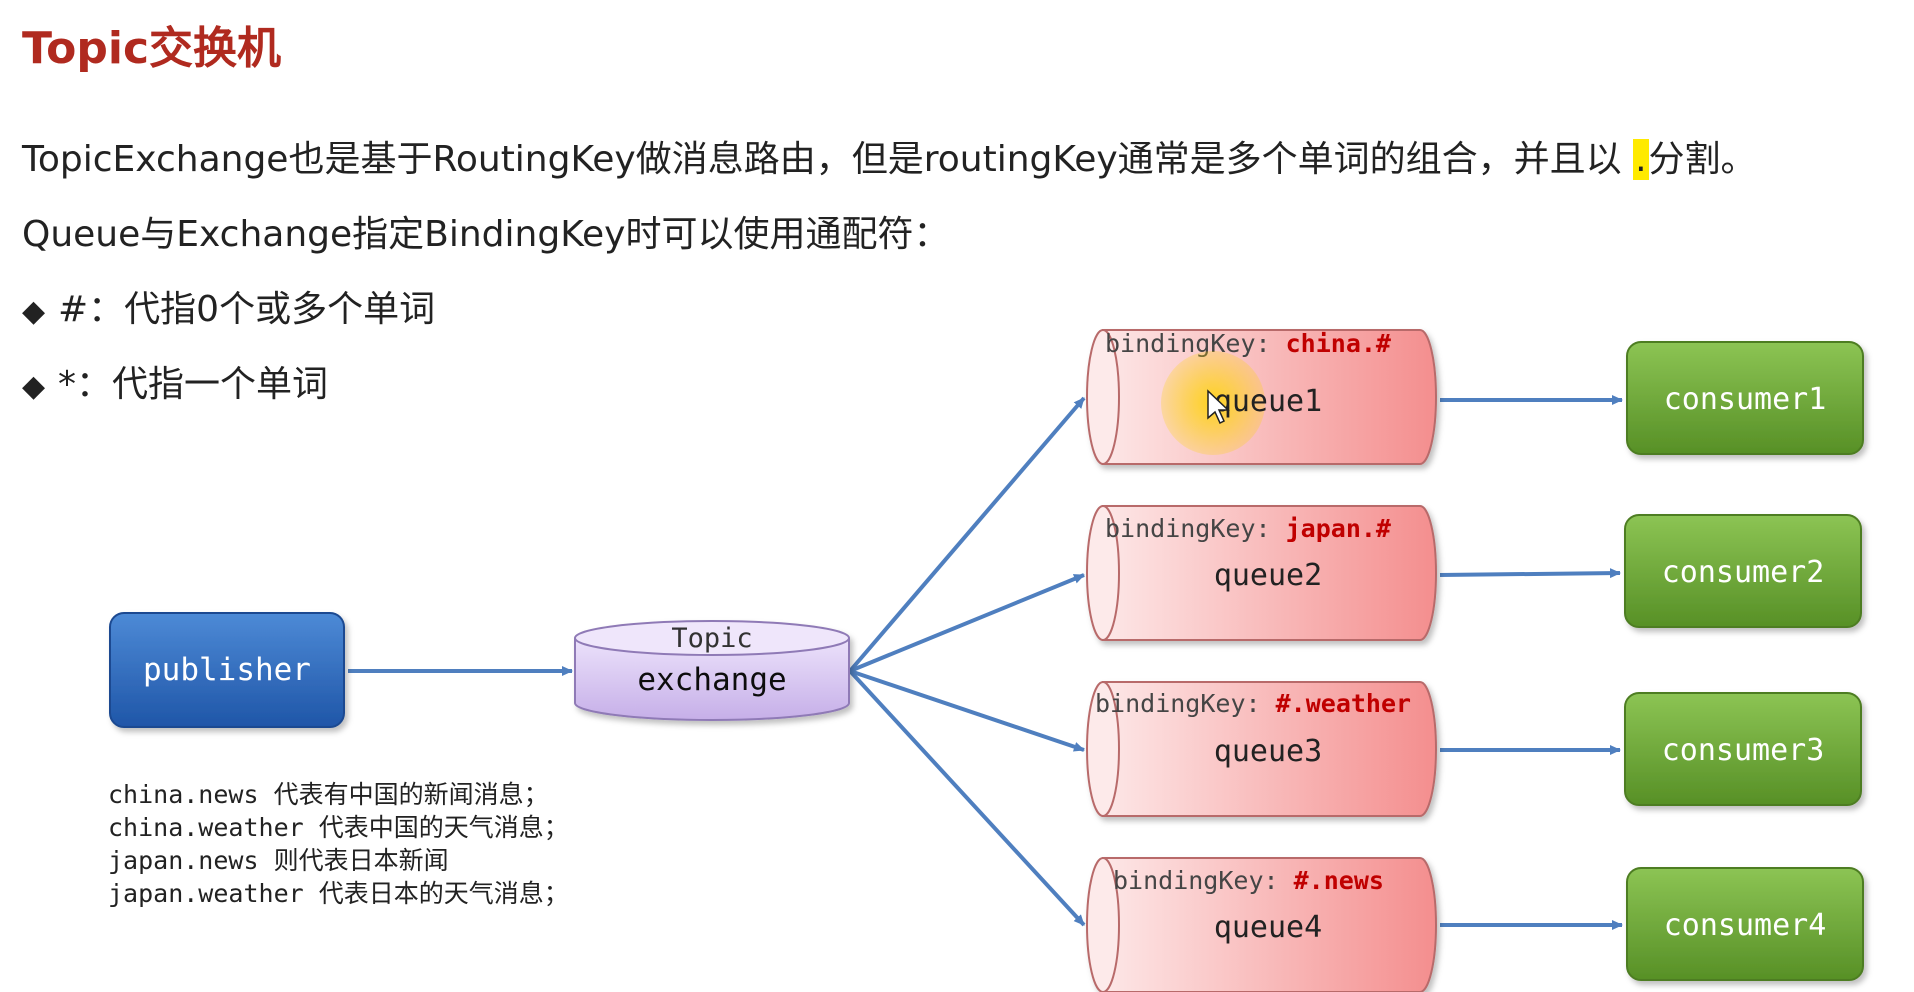  I want to click on consumer1-label: consumer1, so click(1745, 399).